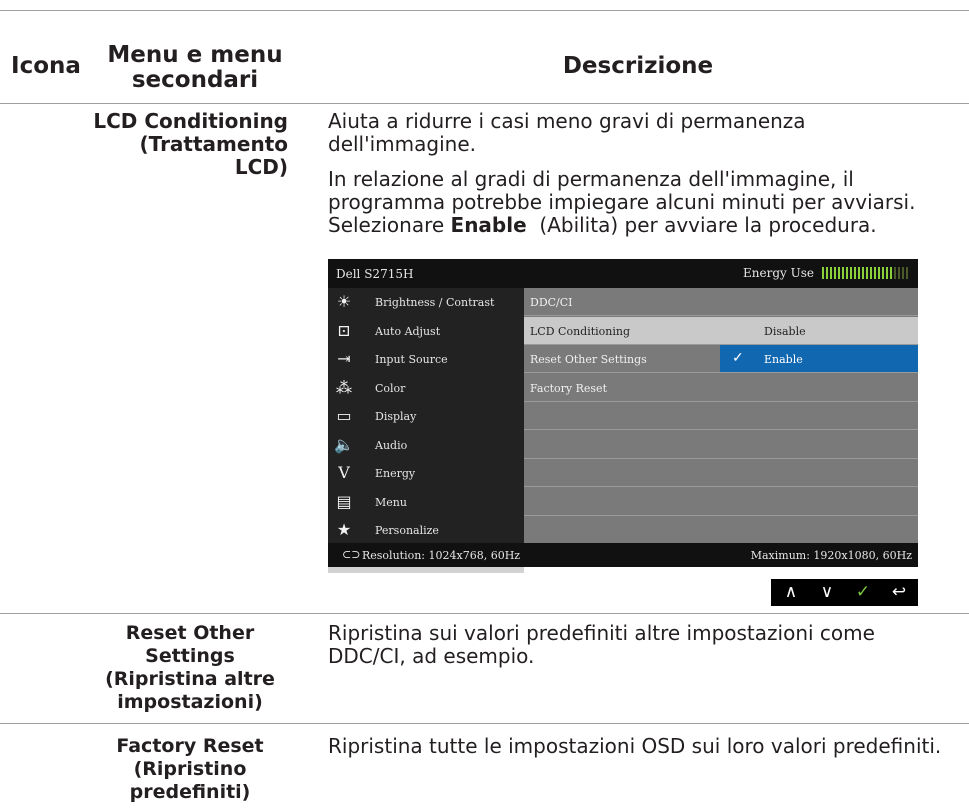  Describe the element at coordinates (195, 67) in the screenshot. I see `header-menu: Menu e menu secondari` at that location.